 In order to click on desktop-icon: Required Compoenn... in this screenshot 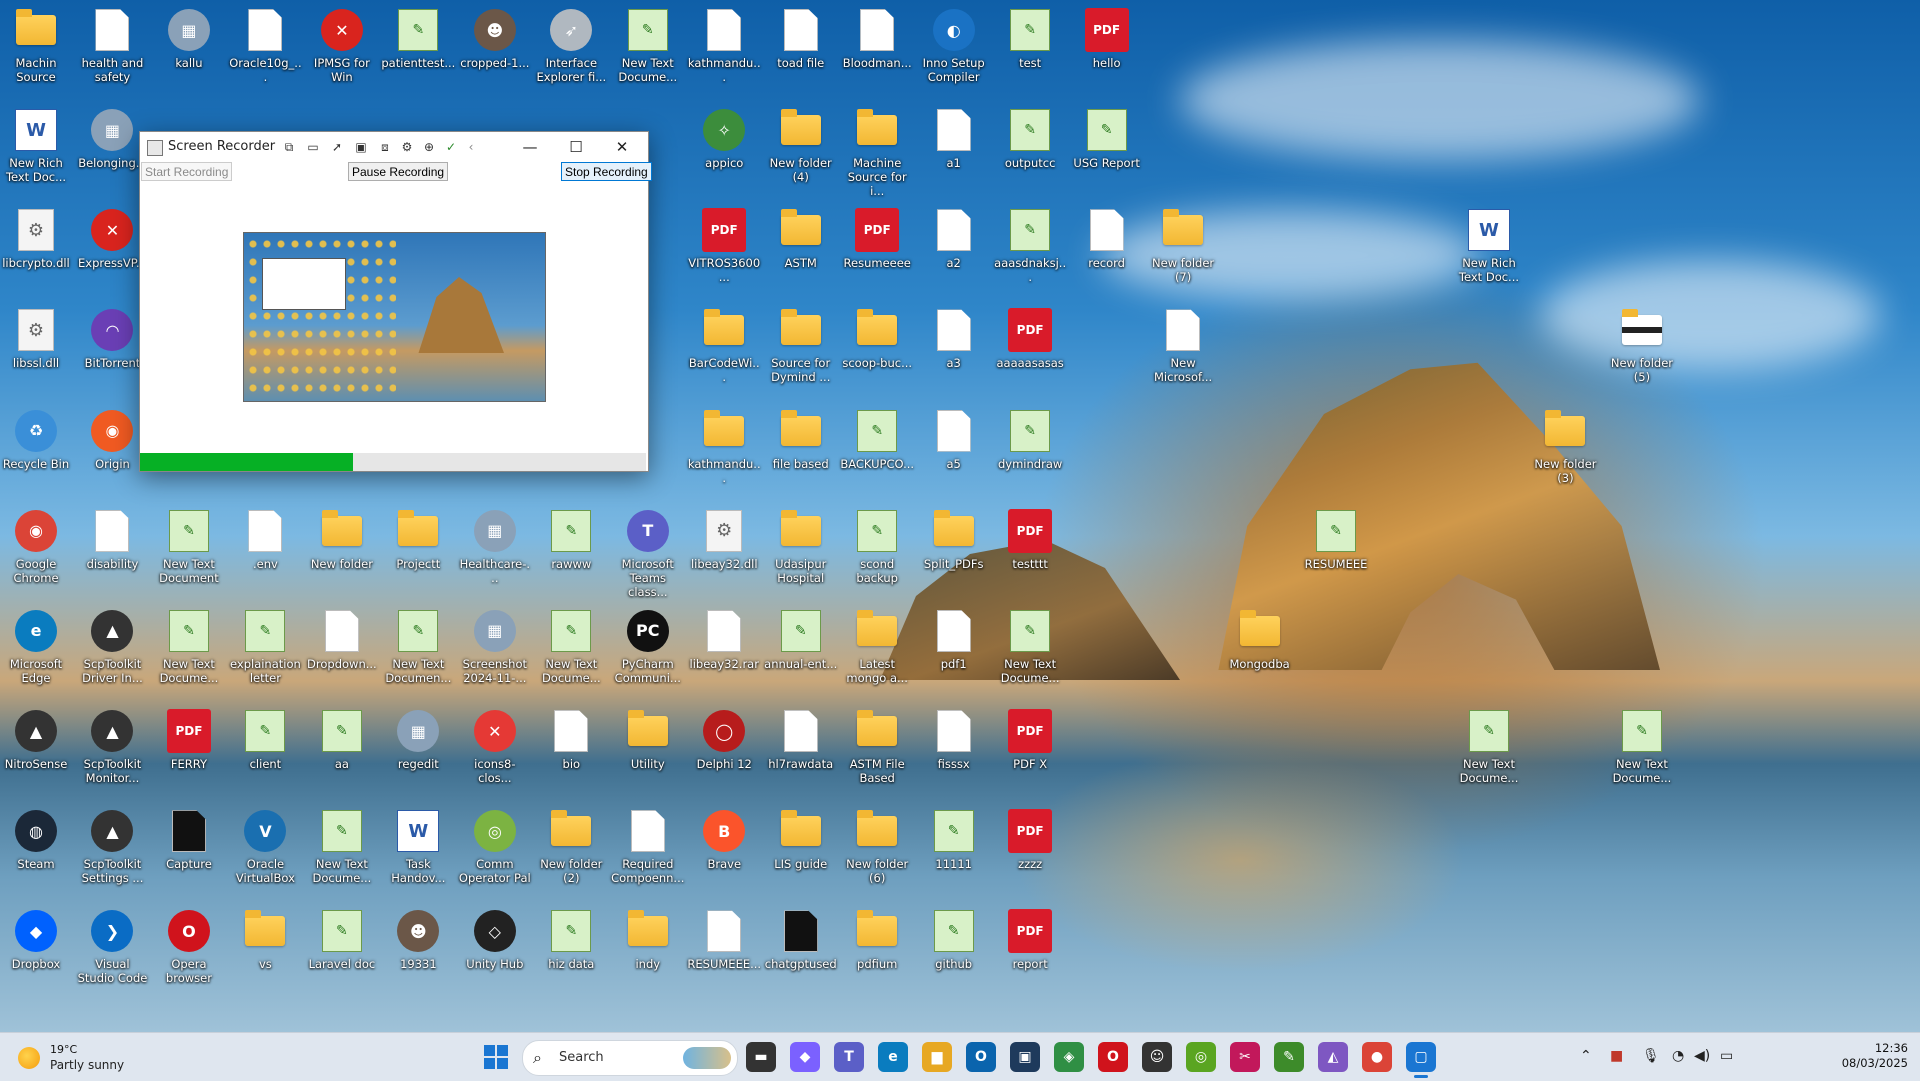, I will do `click(648, 846)`.